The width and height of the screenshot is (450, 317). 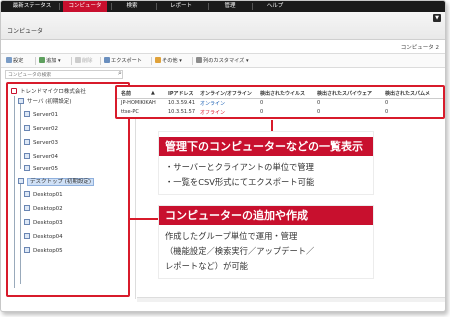 What do you see at coordinates (107, 60) in the screenshot?
I see `export-icon` at bounding box center [107, 60].